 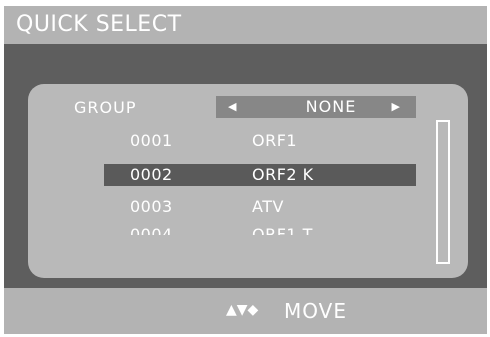 What do you see at coordinates (99, 24) in the screenshot?
I see `page-title: QUICK SELECT` at bounding box center [99, 24].